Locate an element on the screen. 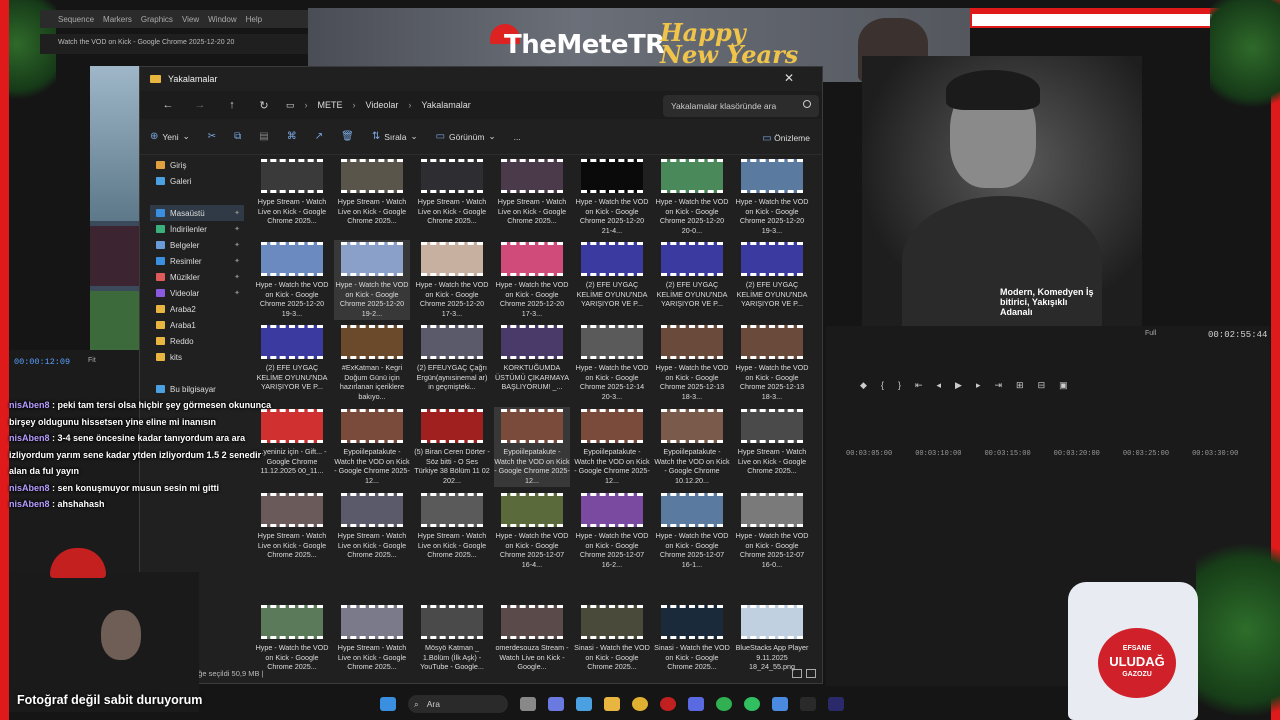 The height and width of the screenshot is (720, 1280). menu-help: Help is located at coordinates (254, 19).